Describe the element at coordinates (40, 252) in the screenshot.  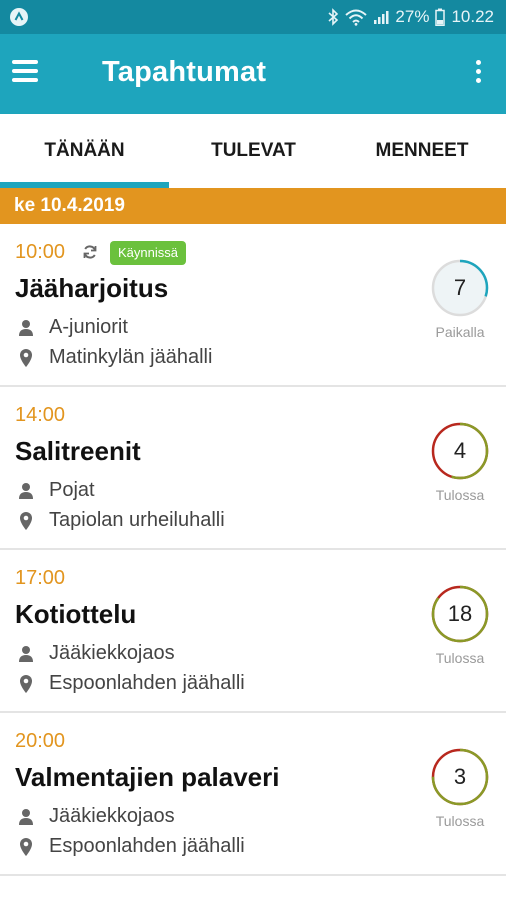
I see `event-time: 10:00` at that location.